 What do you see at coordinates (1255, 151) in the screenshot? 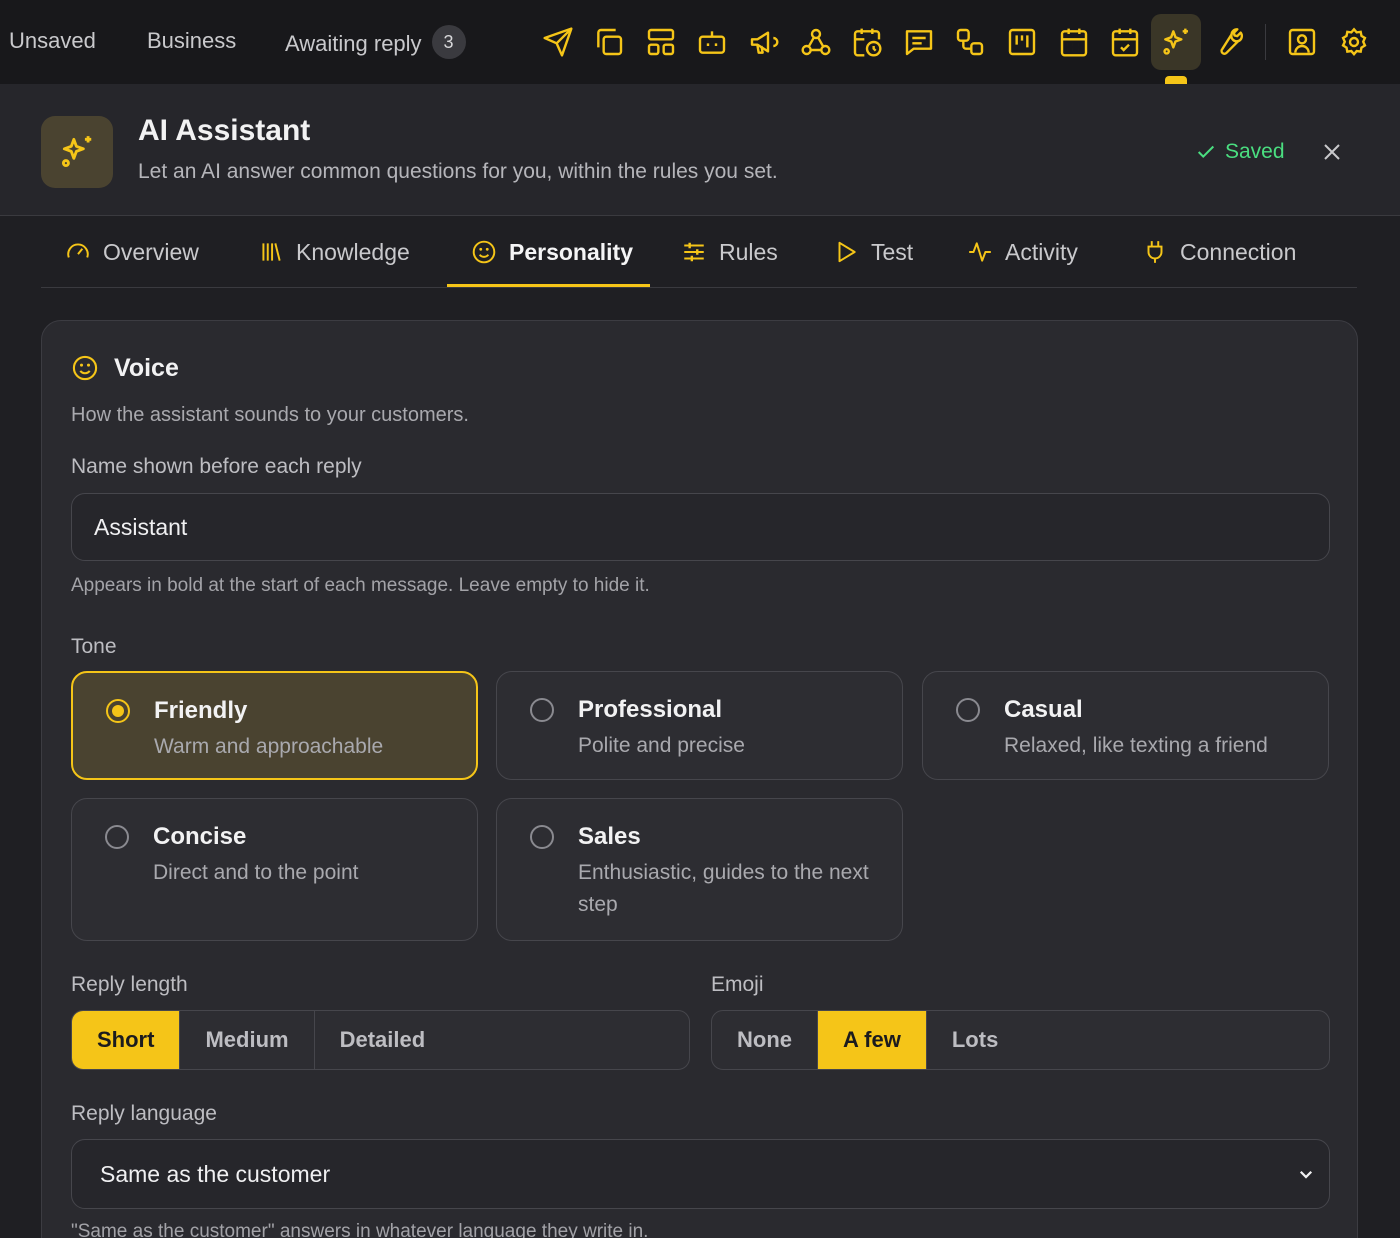
I see `saved-status-label: Saved` at bounding box center [1255, 151].